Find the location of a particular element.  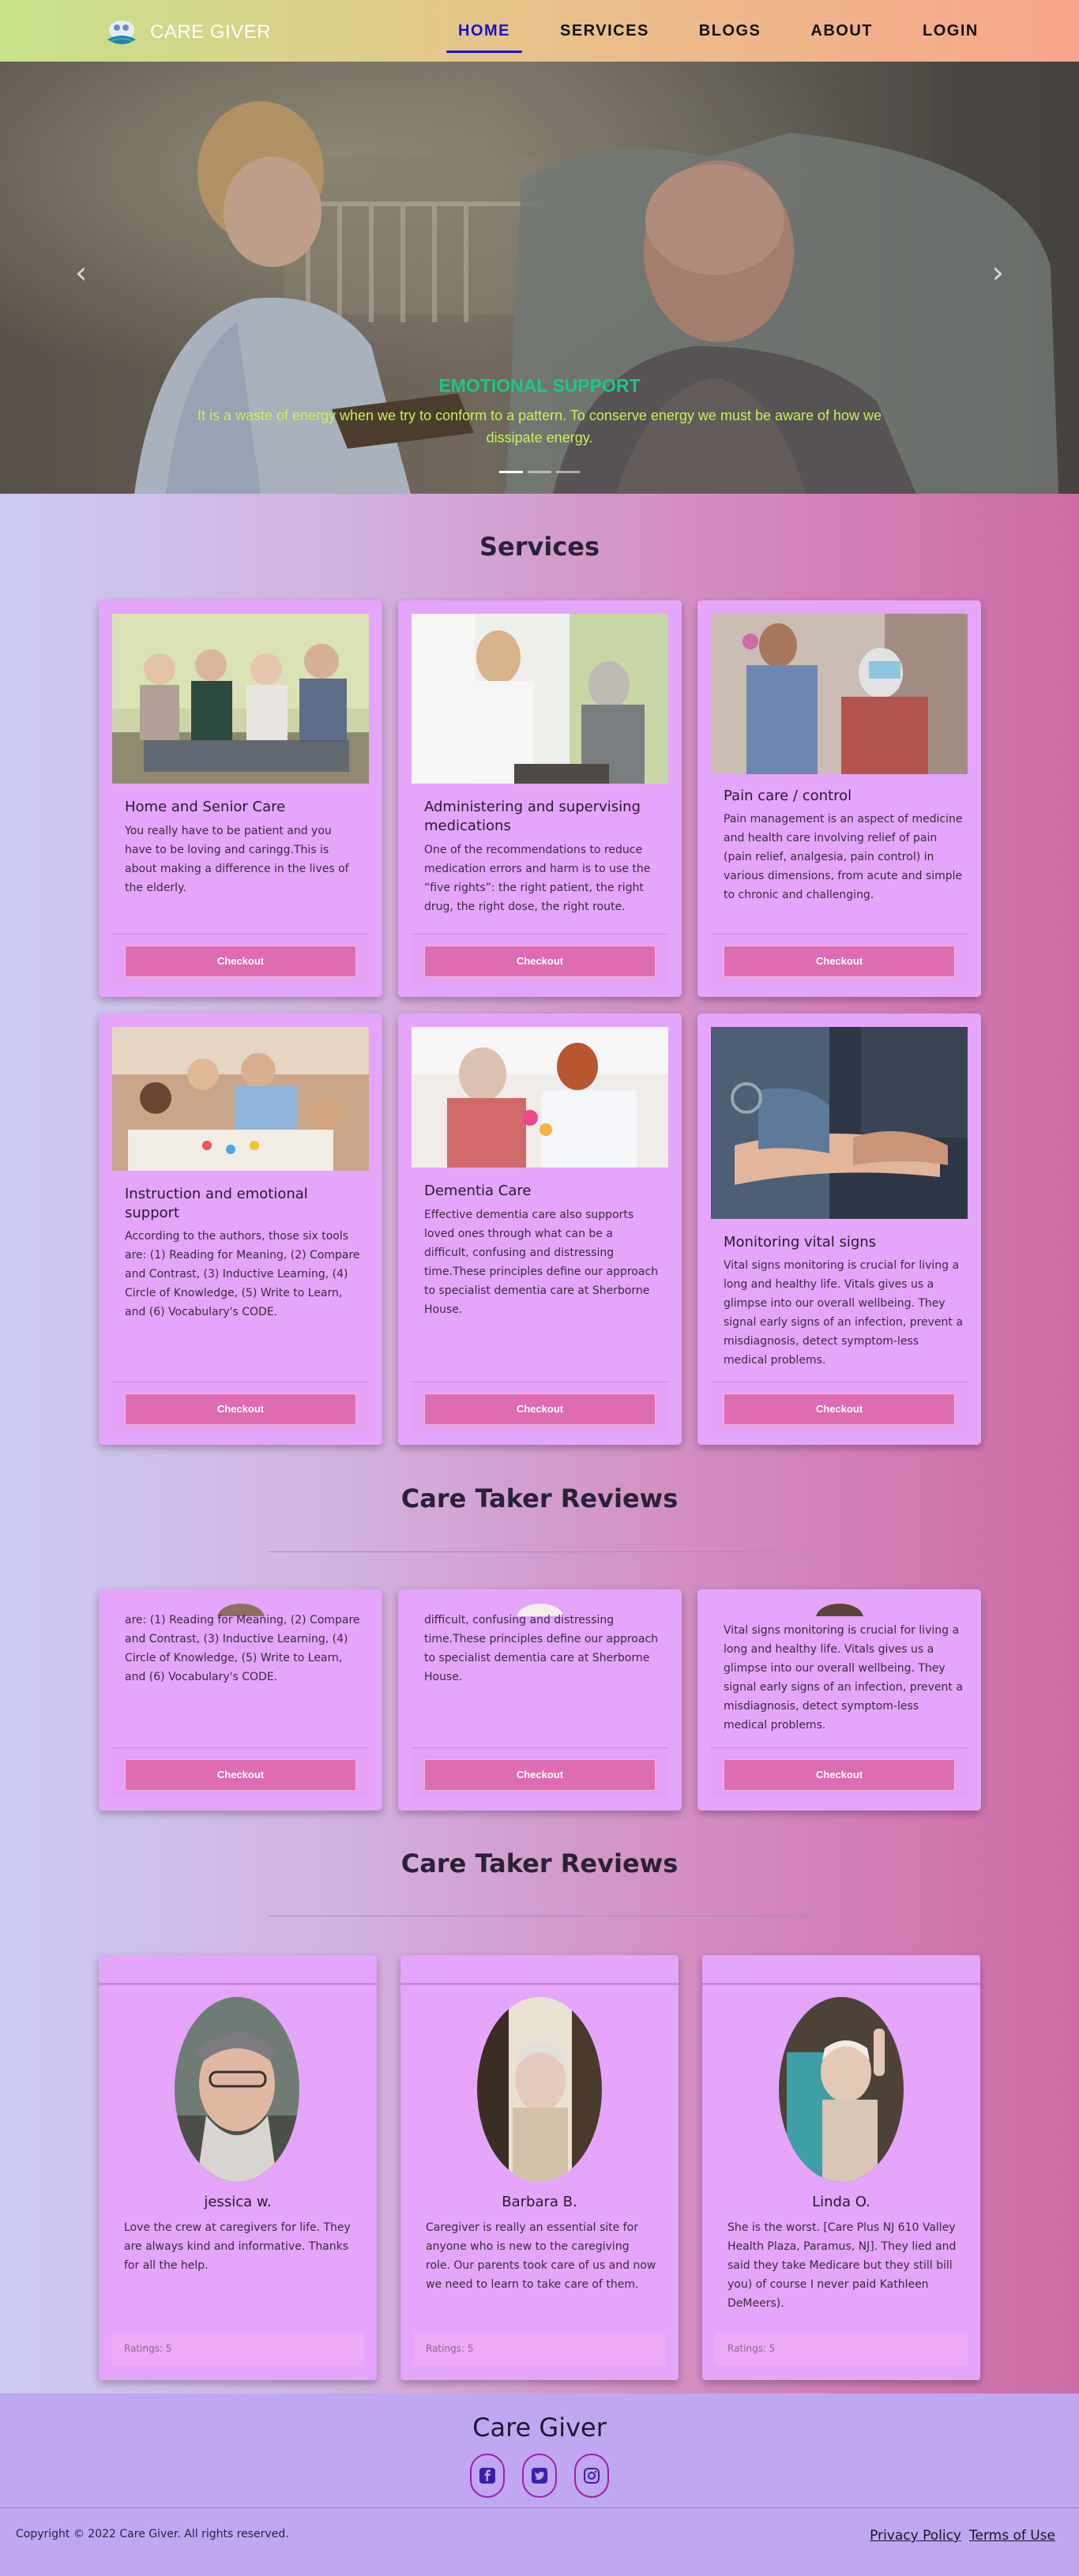

facebook-button is located at coordinates (487, 2476).